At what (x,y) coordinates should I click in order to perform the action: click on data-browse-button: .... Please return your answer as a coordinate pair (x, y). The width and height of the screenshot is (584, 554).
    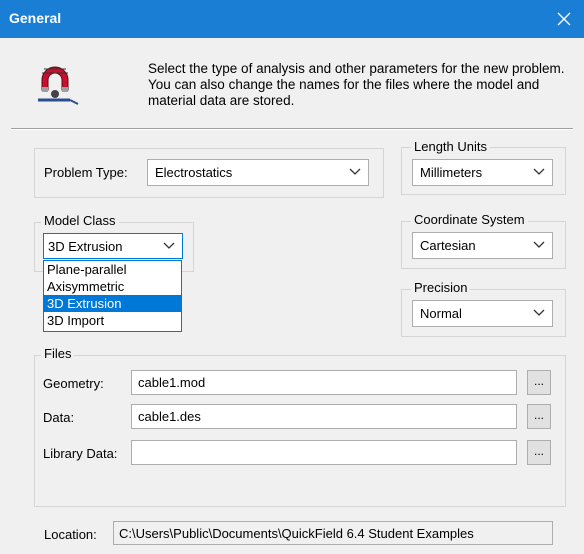
    Looking at the image, I should click on (539, 416).